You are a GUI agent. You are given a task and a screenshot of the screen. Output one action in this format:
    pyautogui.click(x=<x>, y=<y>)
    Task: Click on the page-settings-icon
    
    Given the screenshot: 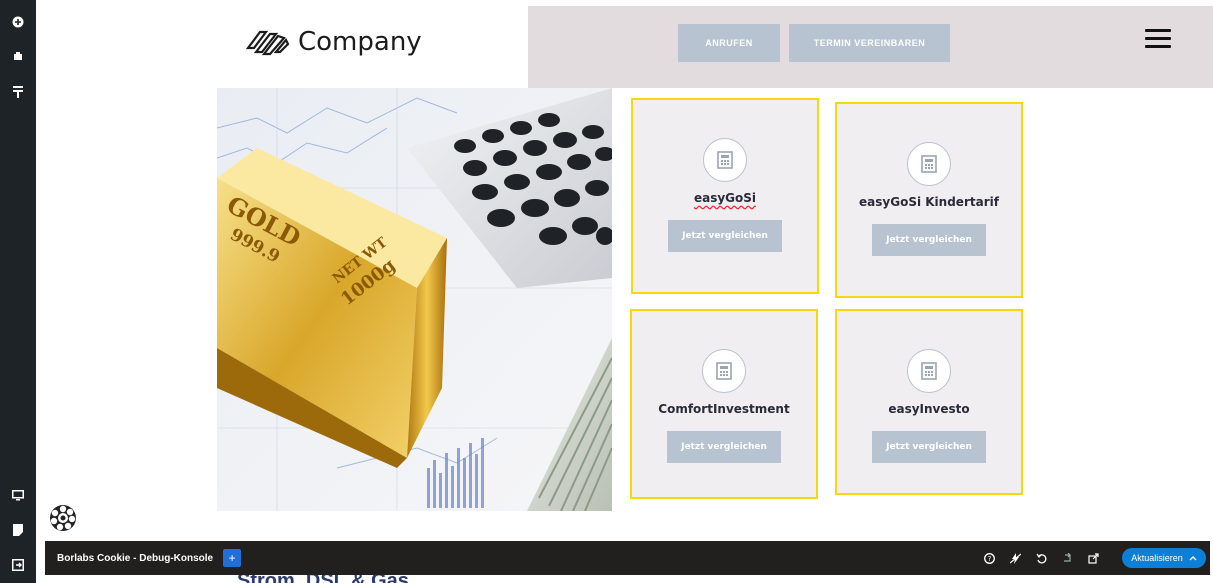 What is the action you would take?
    pyautogui.click(x=18, y=530)
    